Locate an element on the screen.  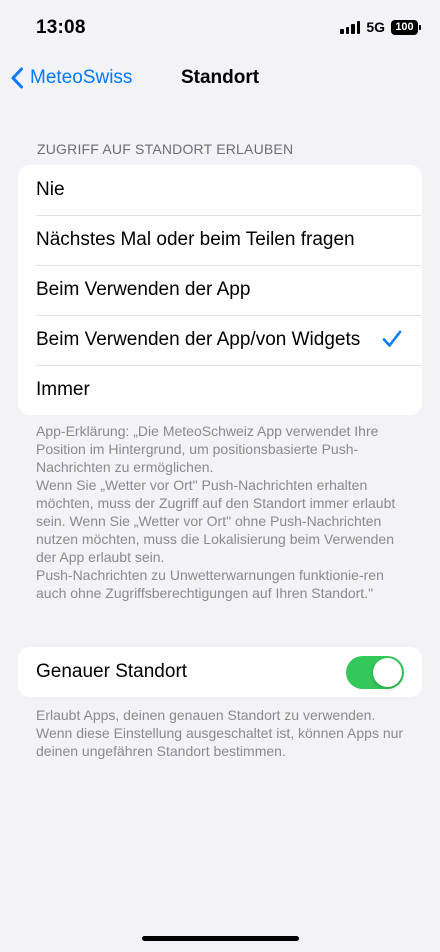
status-indicators: 5G 100 is located at coordinates (380, 27).